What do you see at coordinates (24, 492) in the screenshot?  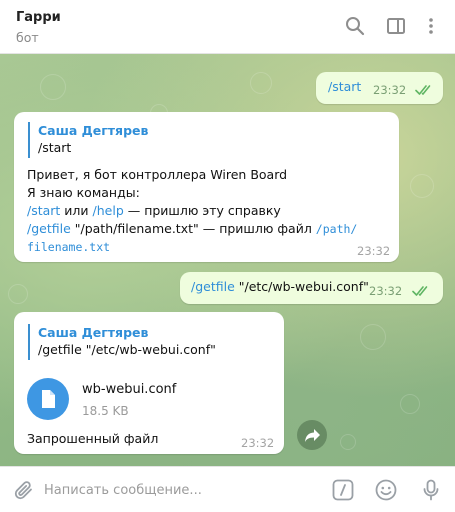 I see `attach-icon` at bounding box center [24, 492].